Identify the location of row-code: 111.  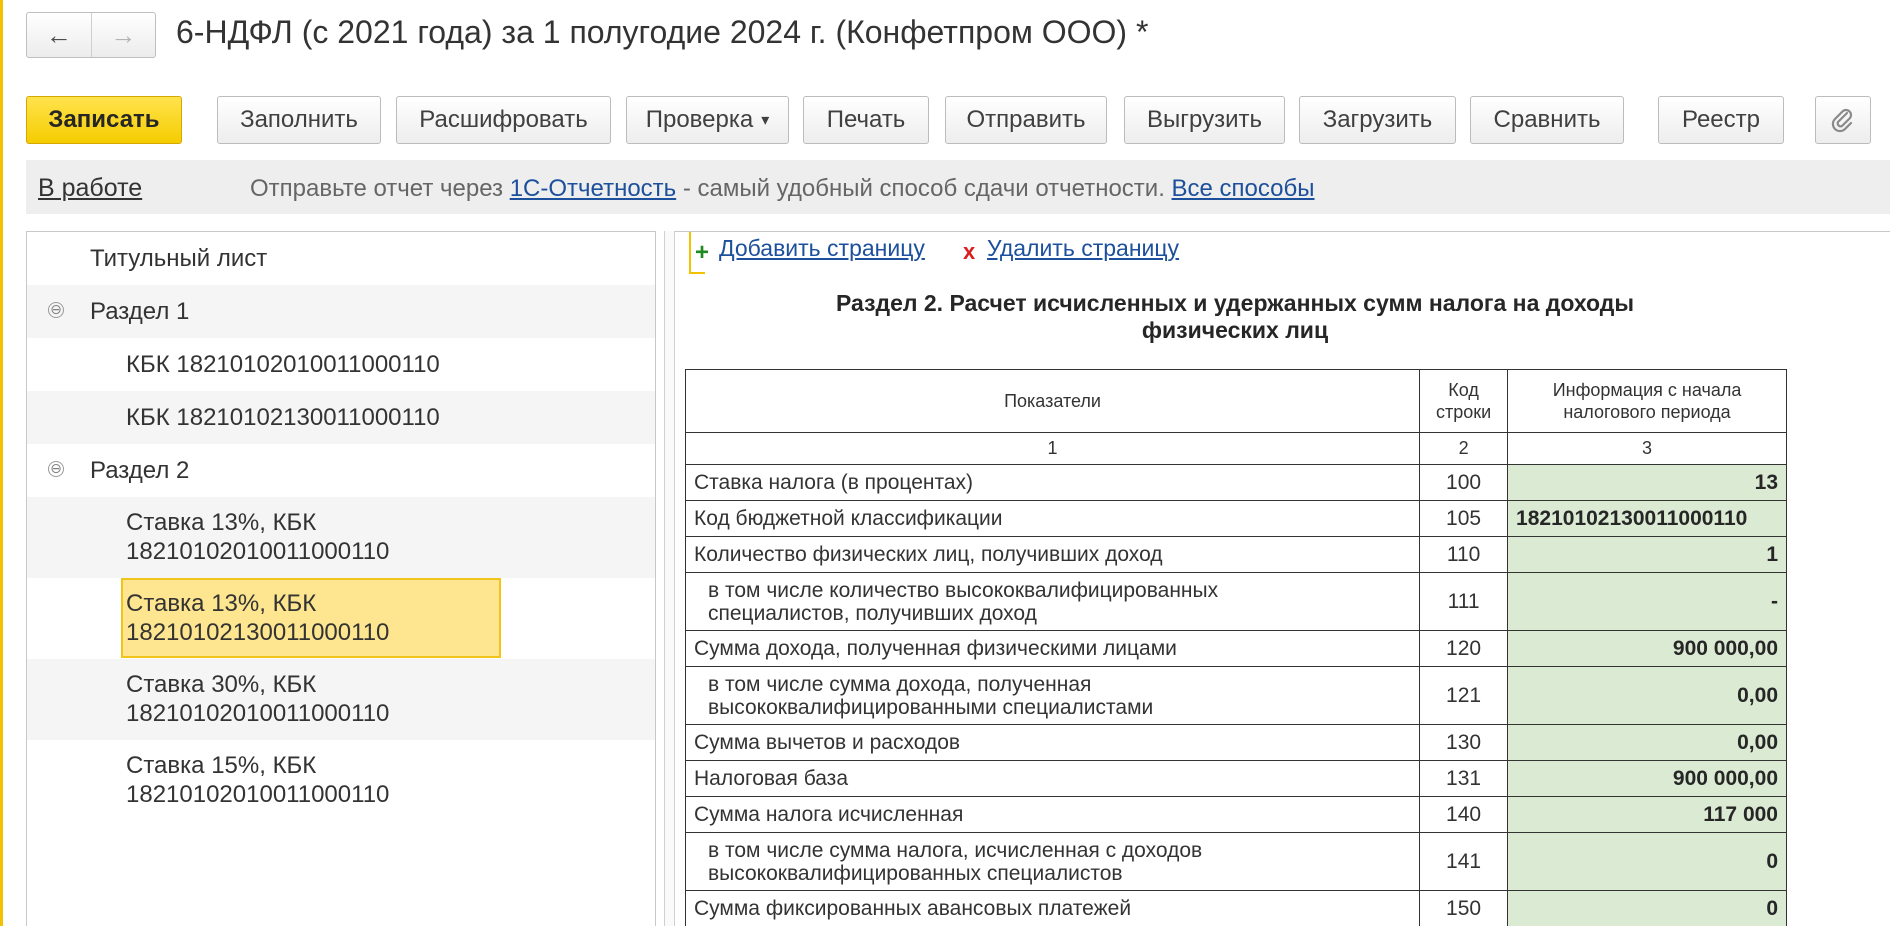
(1464, 601).